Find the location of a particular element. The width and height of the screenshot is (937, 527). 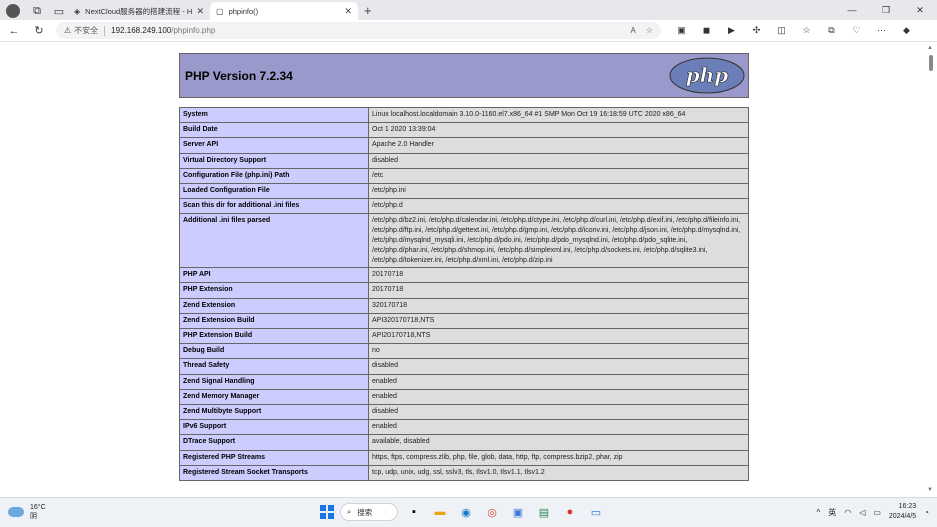

workspaces-icon: ⧉ is located at coordinates (37, 11).